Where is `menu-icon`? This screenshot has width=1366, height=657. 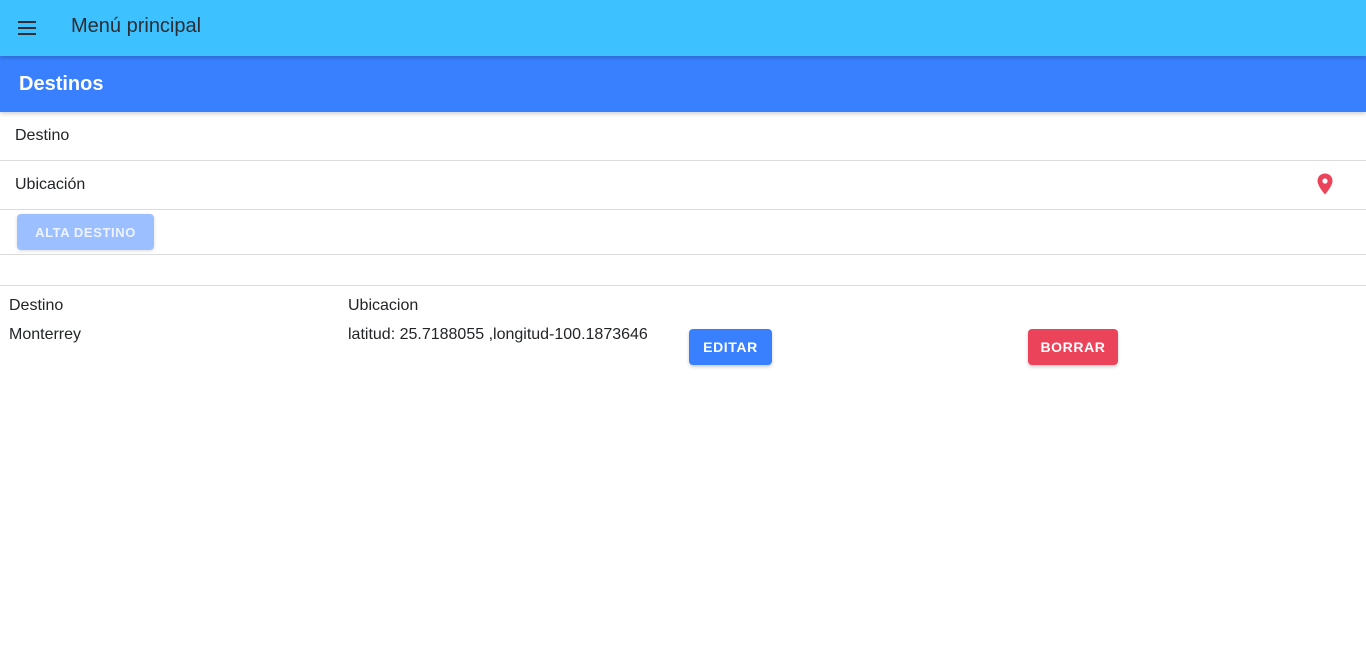
menu-icon is located at coordinates (27, 28).